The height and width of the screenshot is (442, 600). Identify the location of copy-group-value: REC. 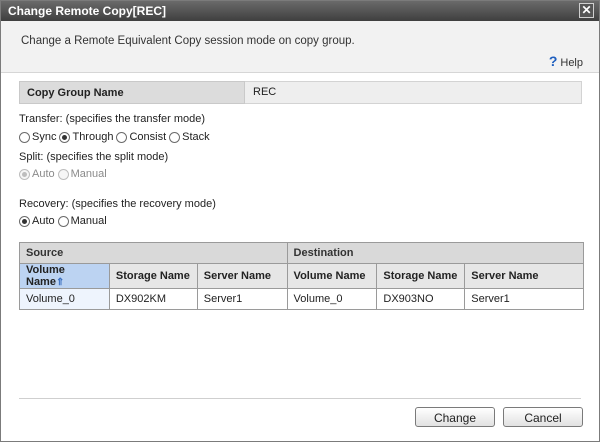
(413, 92).